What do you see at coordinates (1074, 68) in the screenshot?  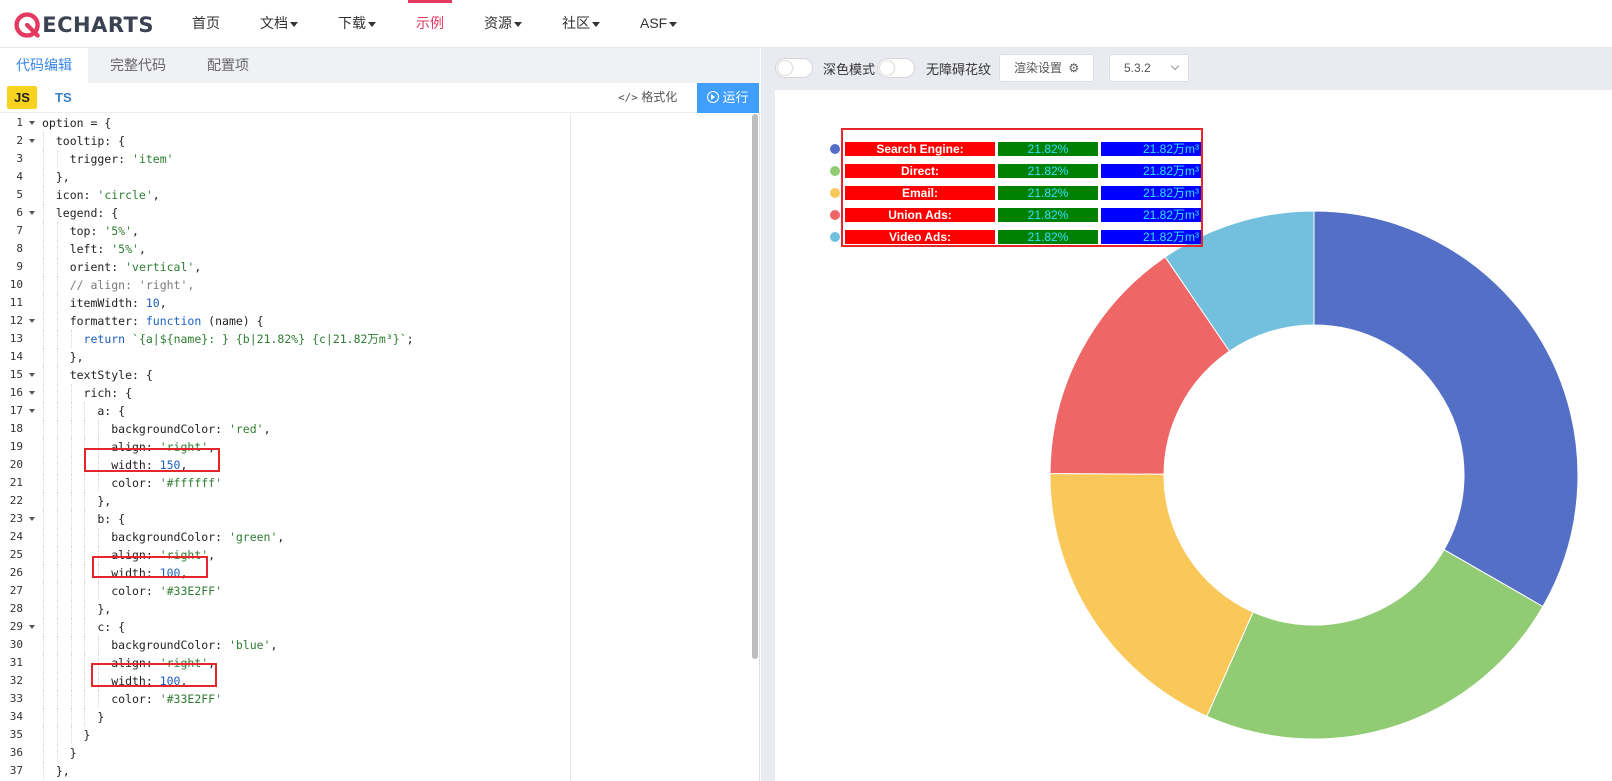 I see `gear-icon: ⚙` at bounding box center [1074, 68].